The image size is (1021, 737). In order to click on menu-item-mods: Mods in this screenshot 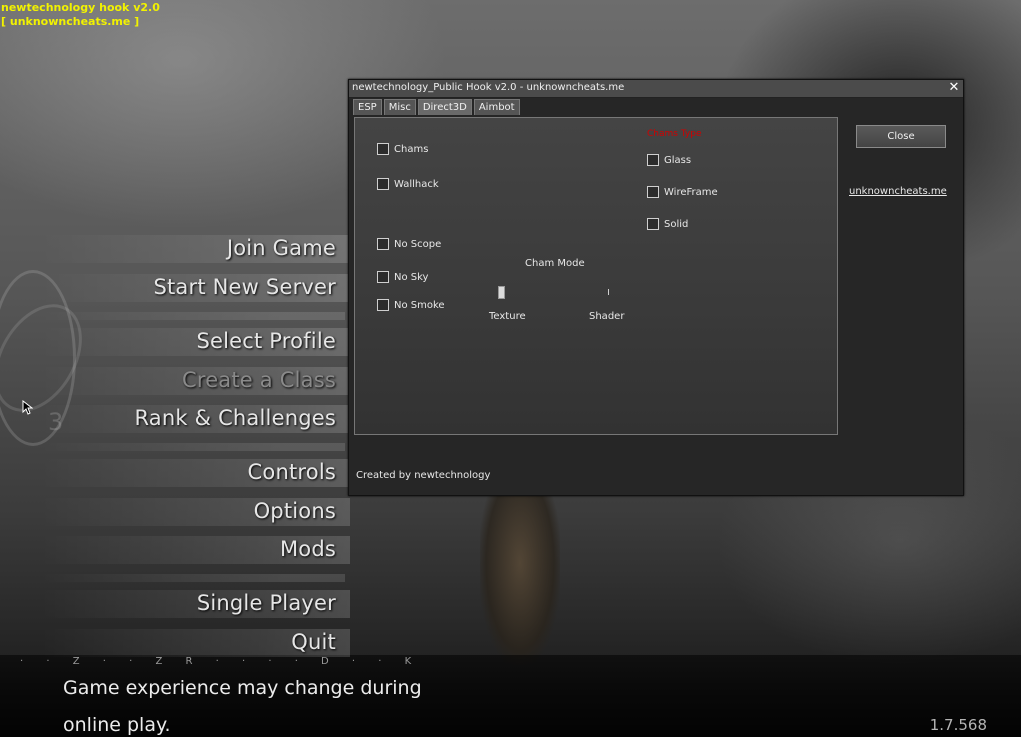, I will do `click(308, 549)`.